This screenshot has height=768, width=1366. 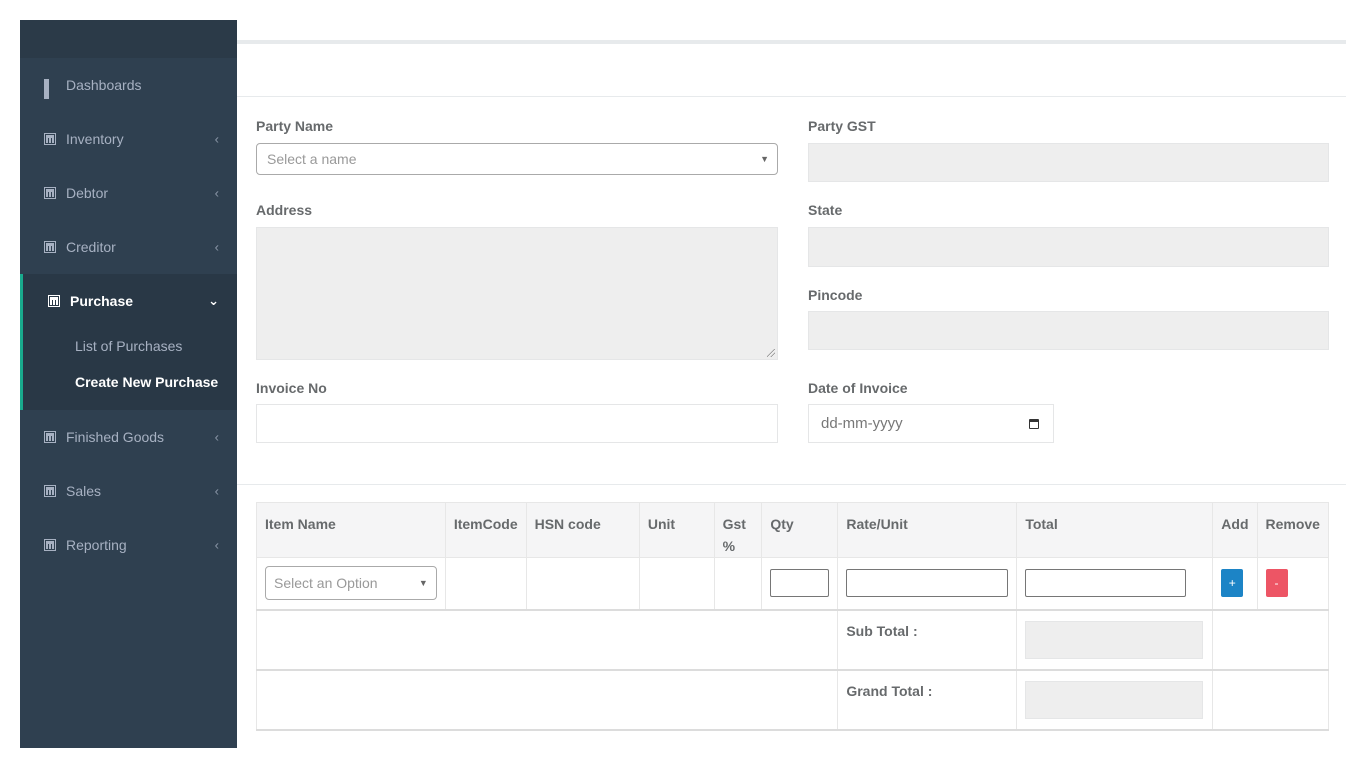 What do you see at coordinates (485, 530) in the screenshot?
I see `col-header-itemcode: ItemCode` at bounding box center [485, 530].